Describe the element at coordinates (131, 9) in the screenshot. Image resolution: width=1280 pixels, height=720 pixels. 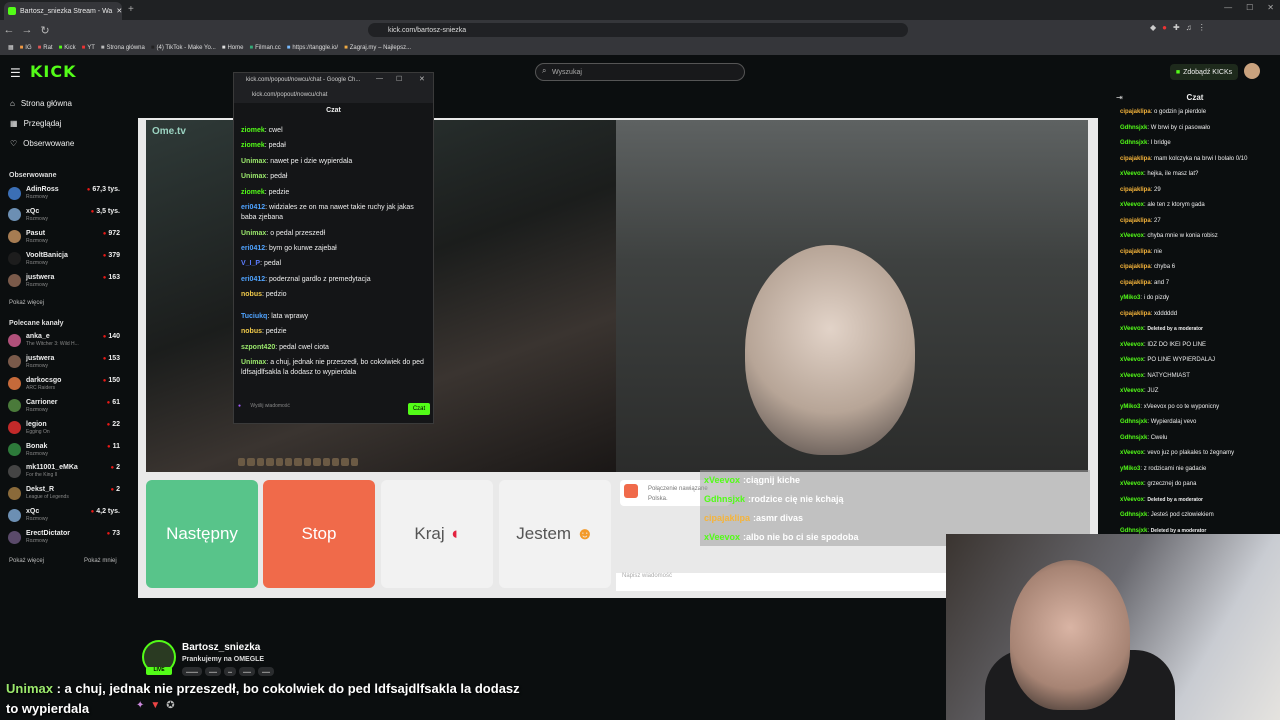
I see `new-tab-icon: +` at that location.